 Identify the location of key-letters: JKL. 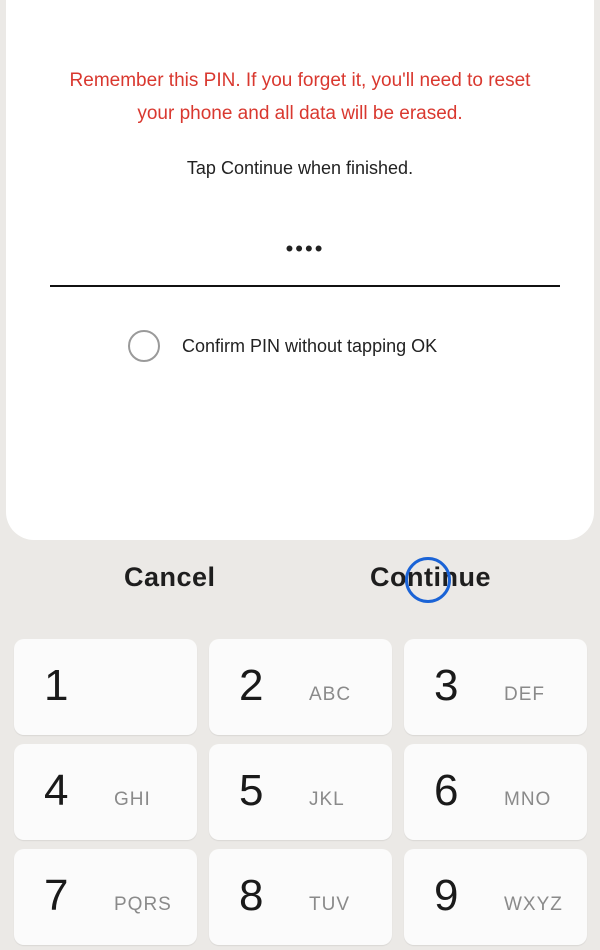
(327, 799).